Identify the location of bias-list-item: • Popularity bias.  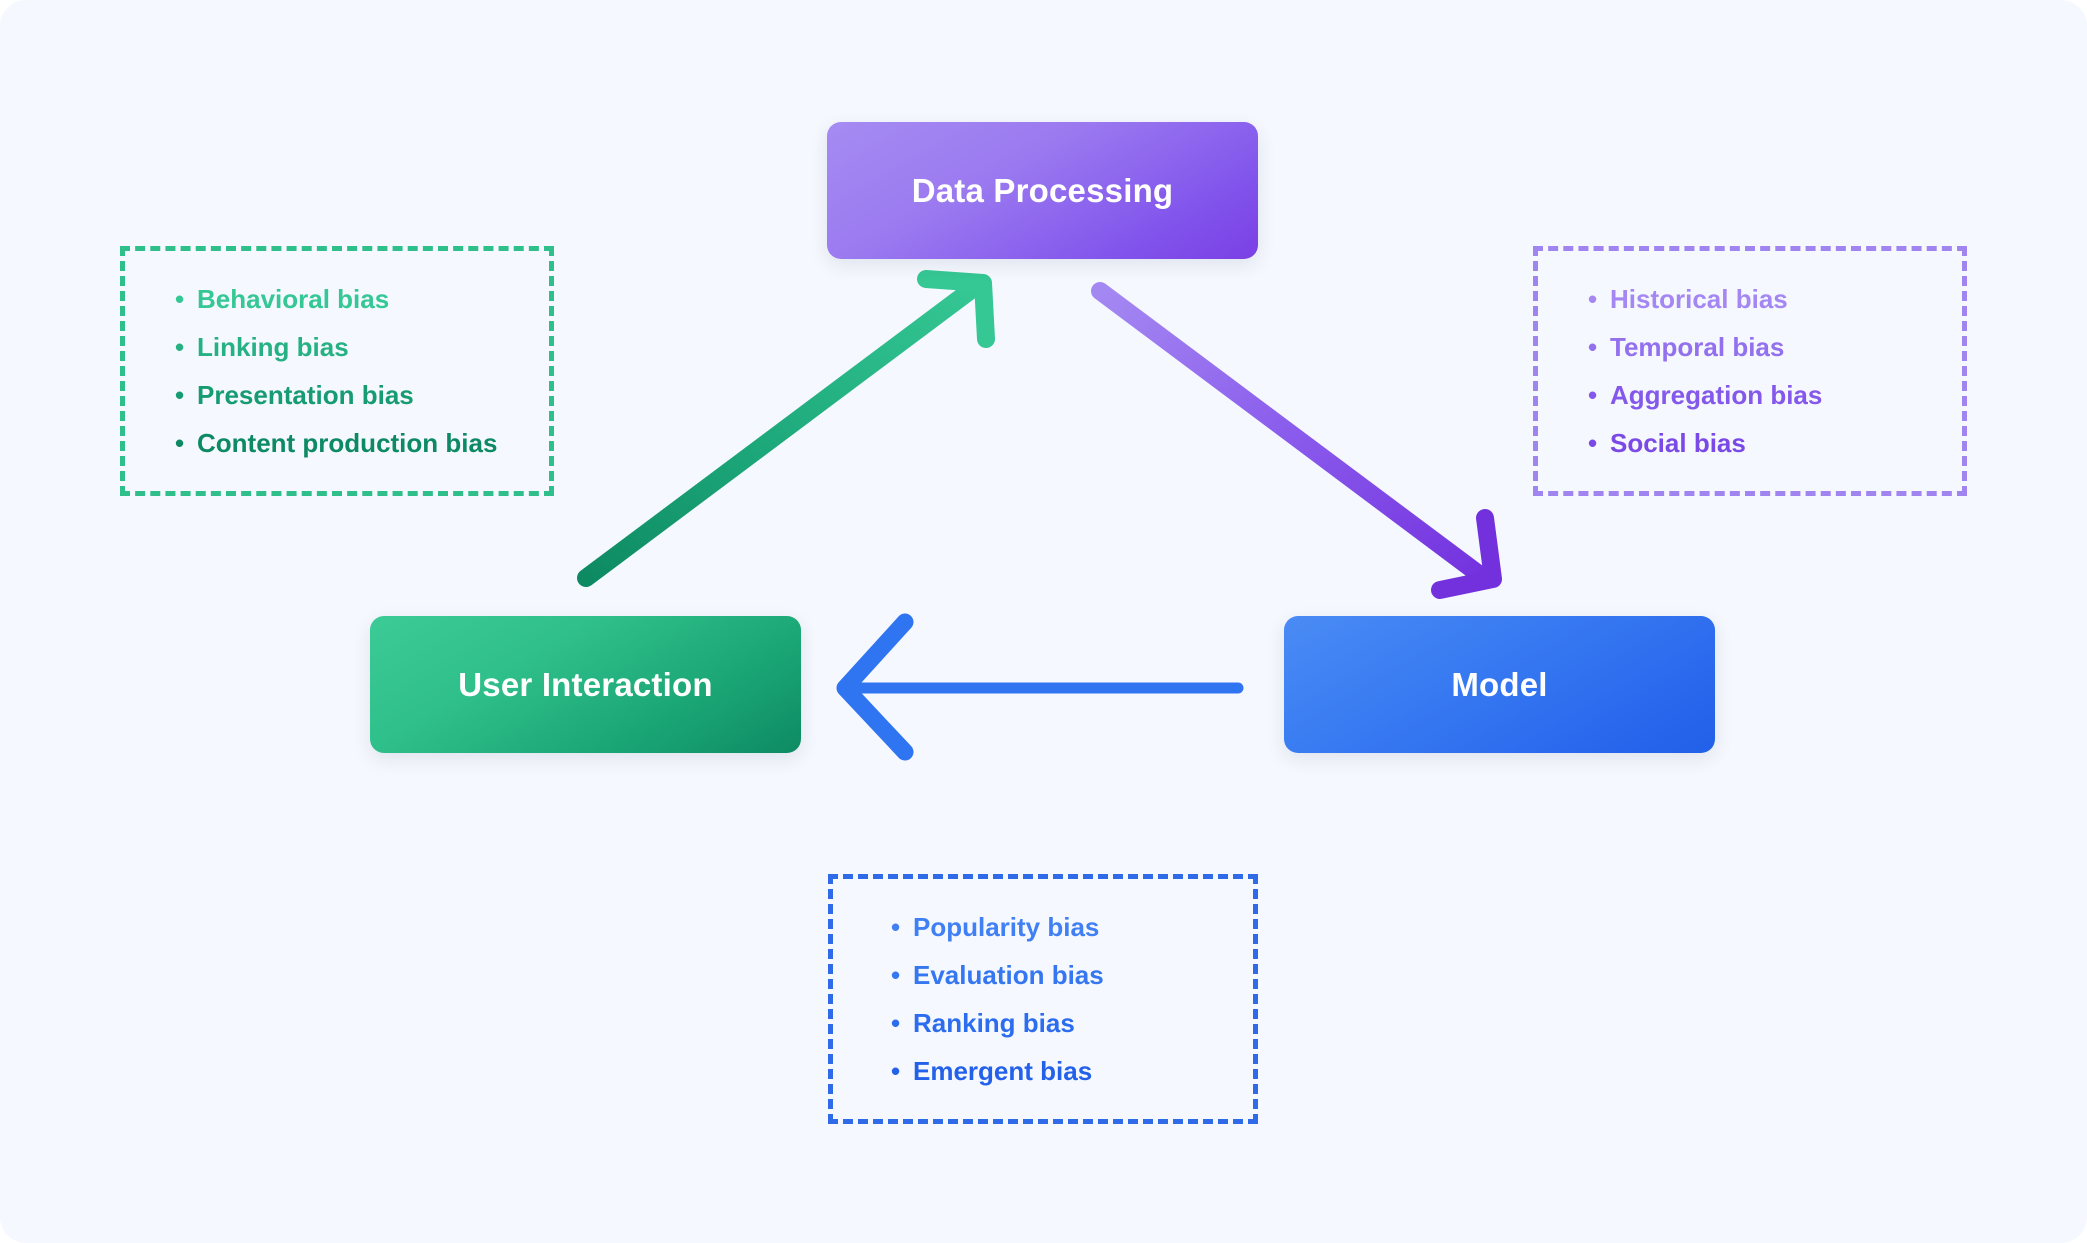
(1072, 927).